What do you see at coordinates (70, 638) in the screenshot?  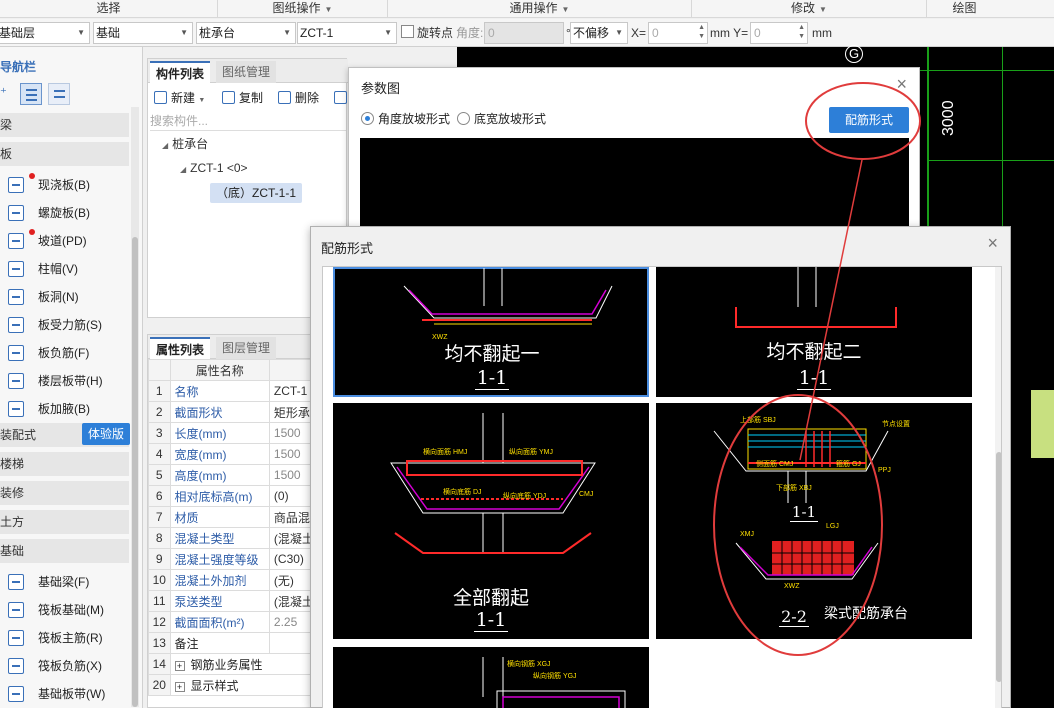 I see `nav-item-label: 筏板主筋(R)` at bounding box center [70, 638].